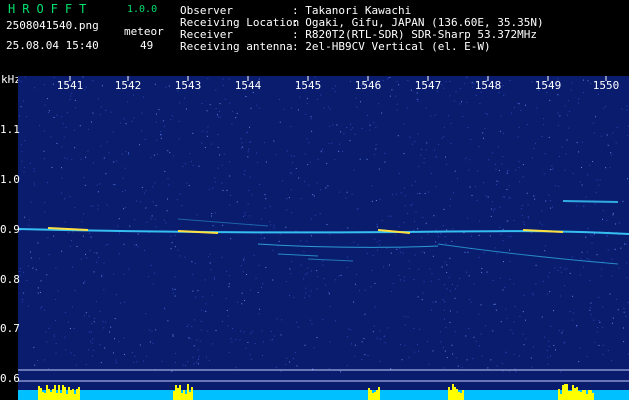 The image size is (629, 400). What do you see at coordinates (590, 201) in the screenshot?
I see `upper-trace` at bounding box center [590, 201].